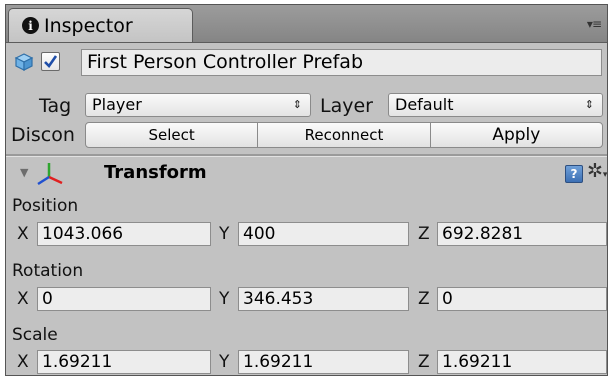  Describe the element at coordinates (88, 25) in the screenshot. I see `tab-inspector-label: Inspector` at that location.